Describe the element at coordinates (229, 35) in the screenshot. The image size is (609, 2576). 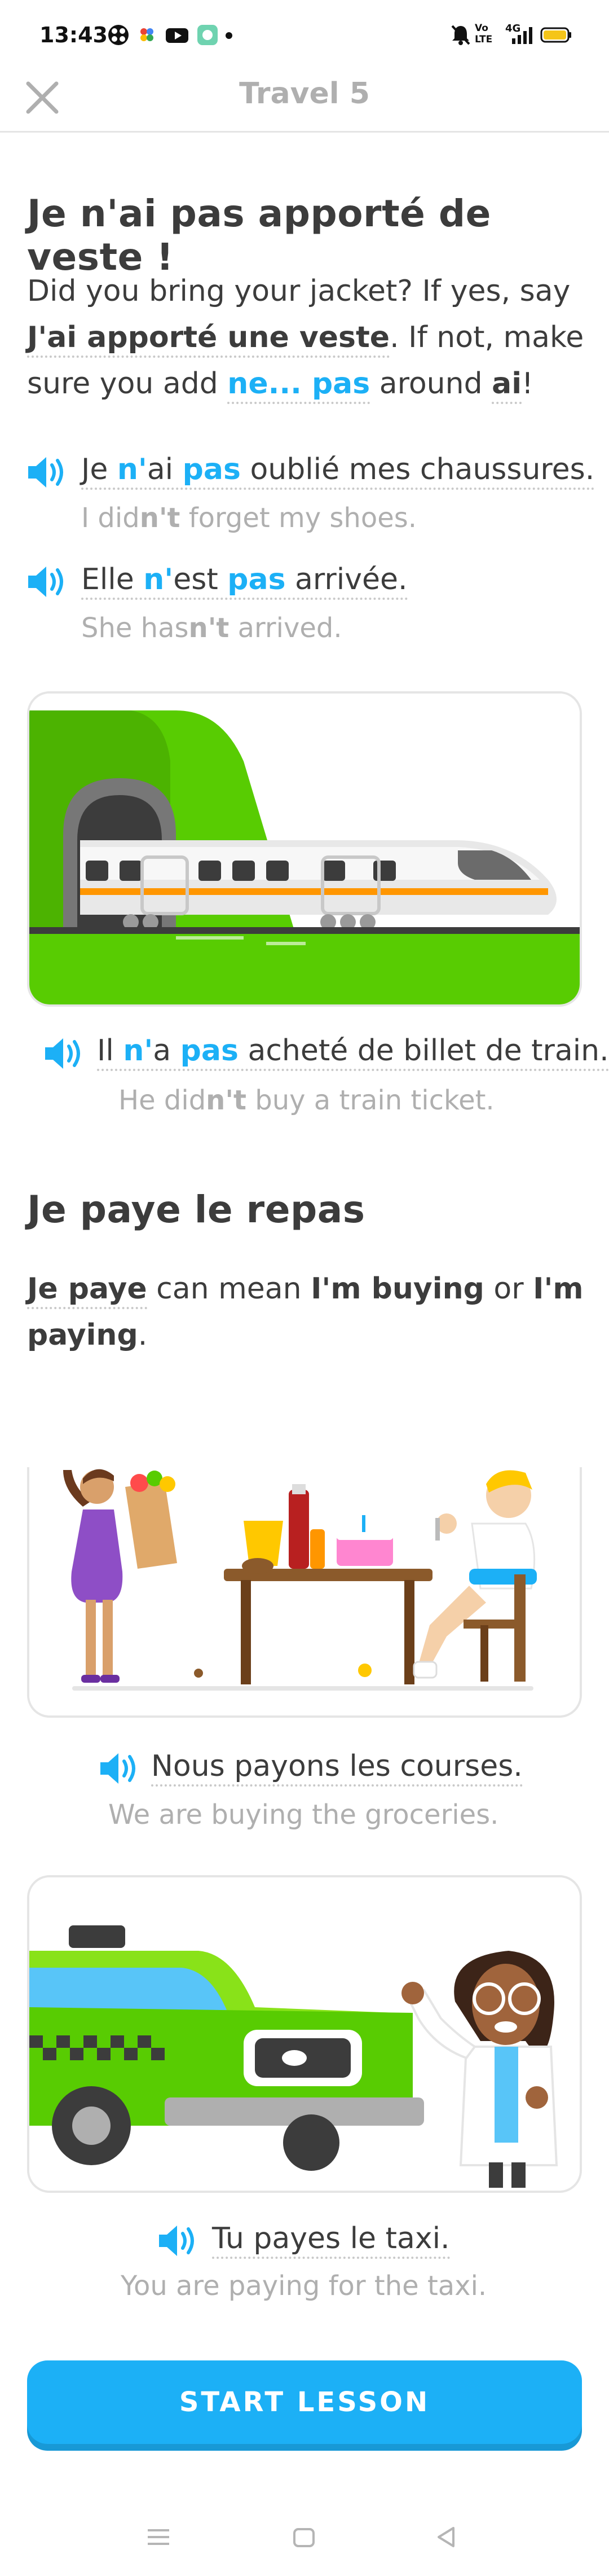
I see `more-notifications-dot-icon` at that location.